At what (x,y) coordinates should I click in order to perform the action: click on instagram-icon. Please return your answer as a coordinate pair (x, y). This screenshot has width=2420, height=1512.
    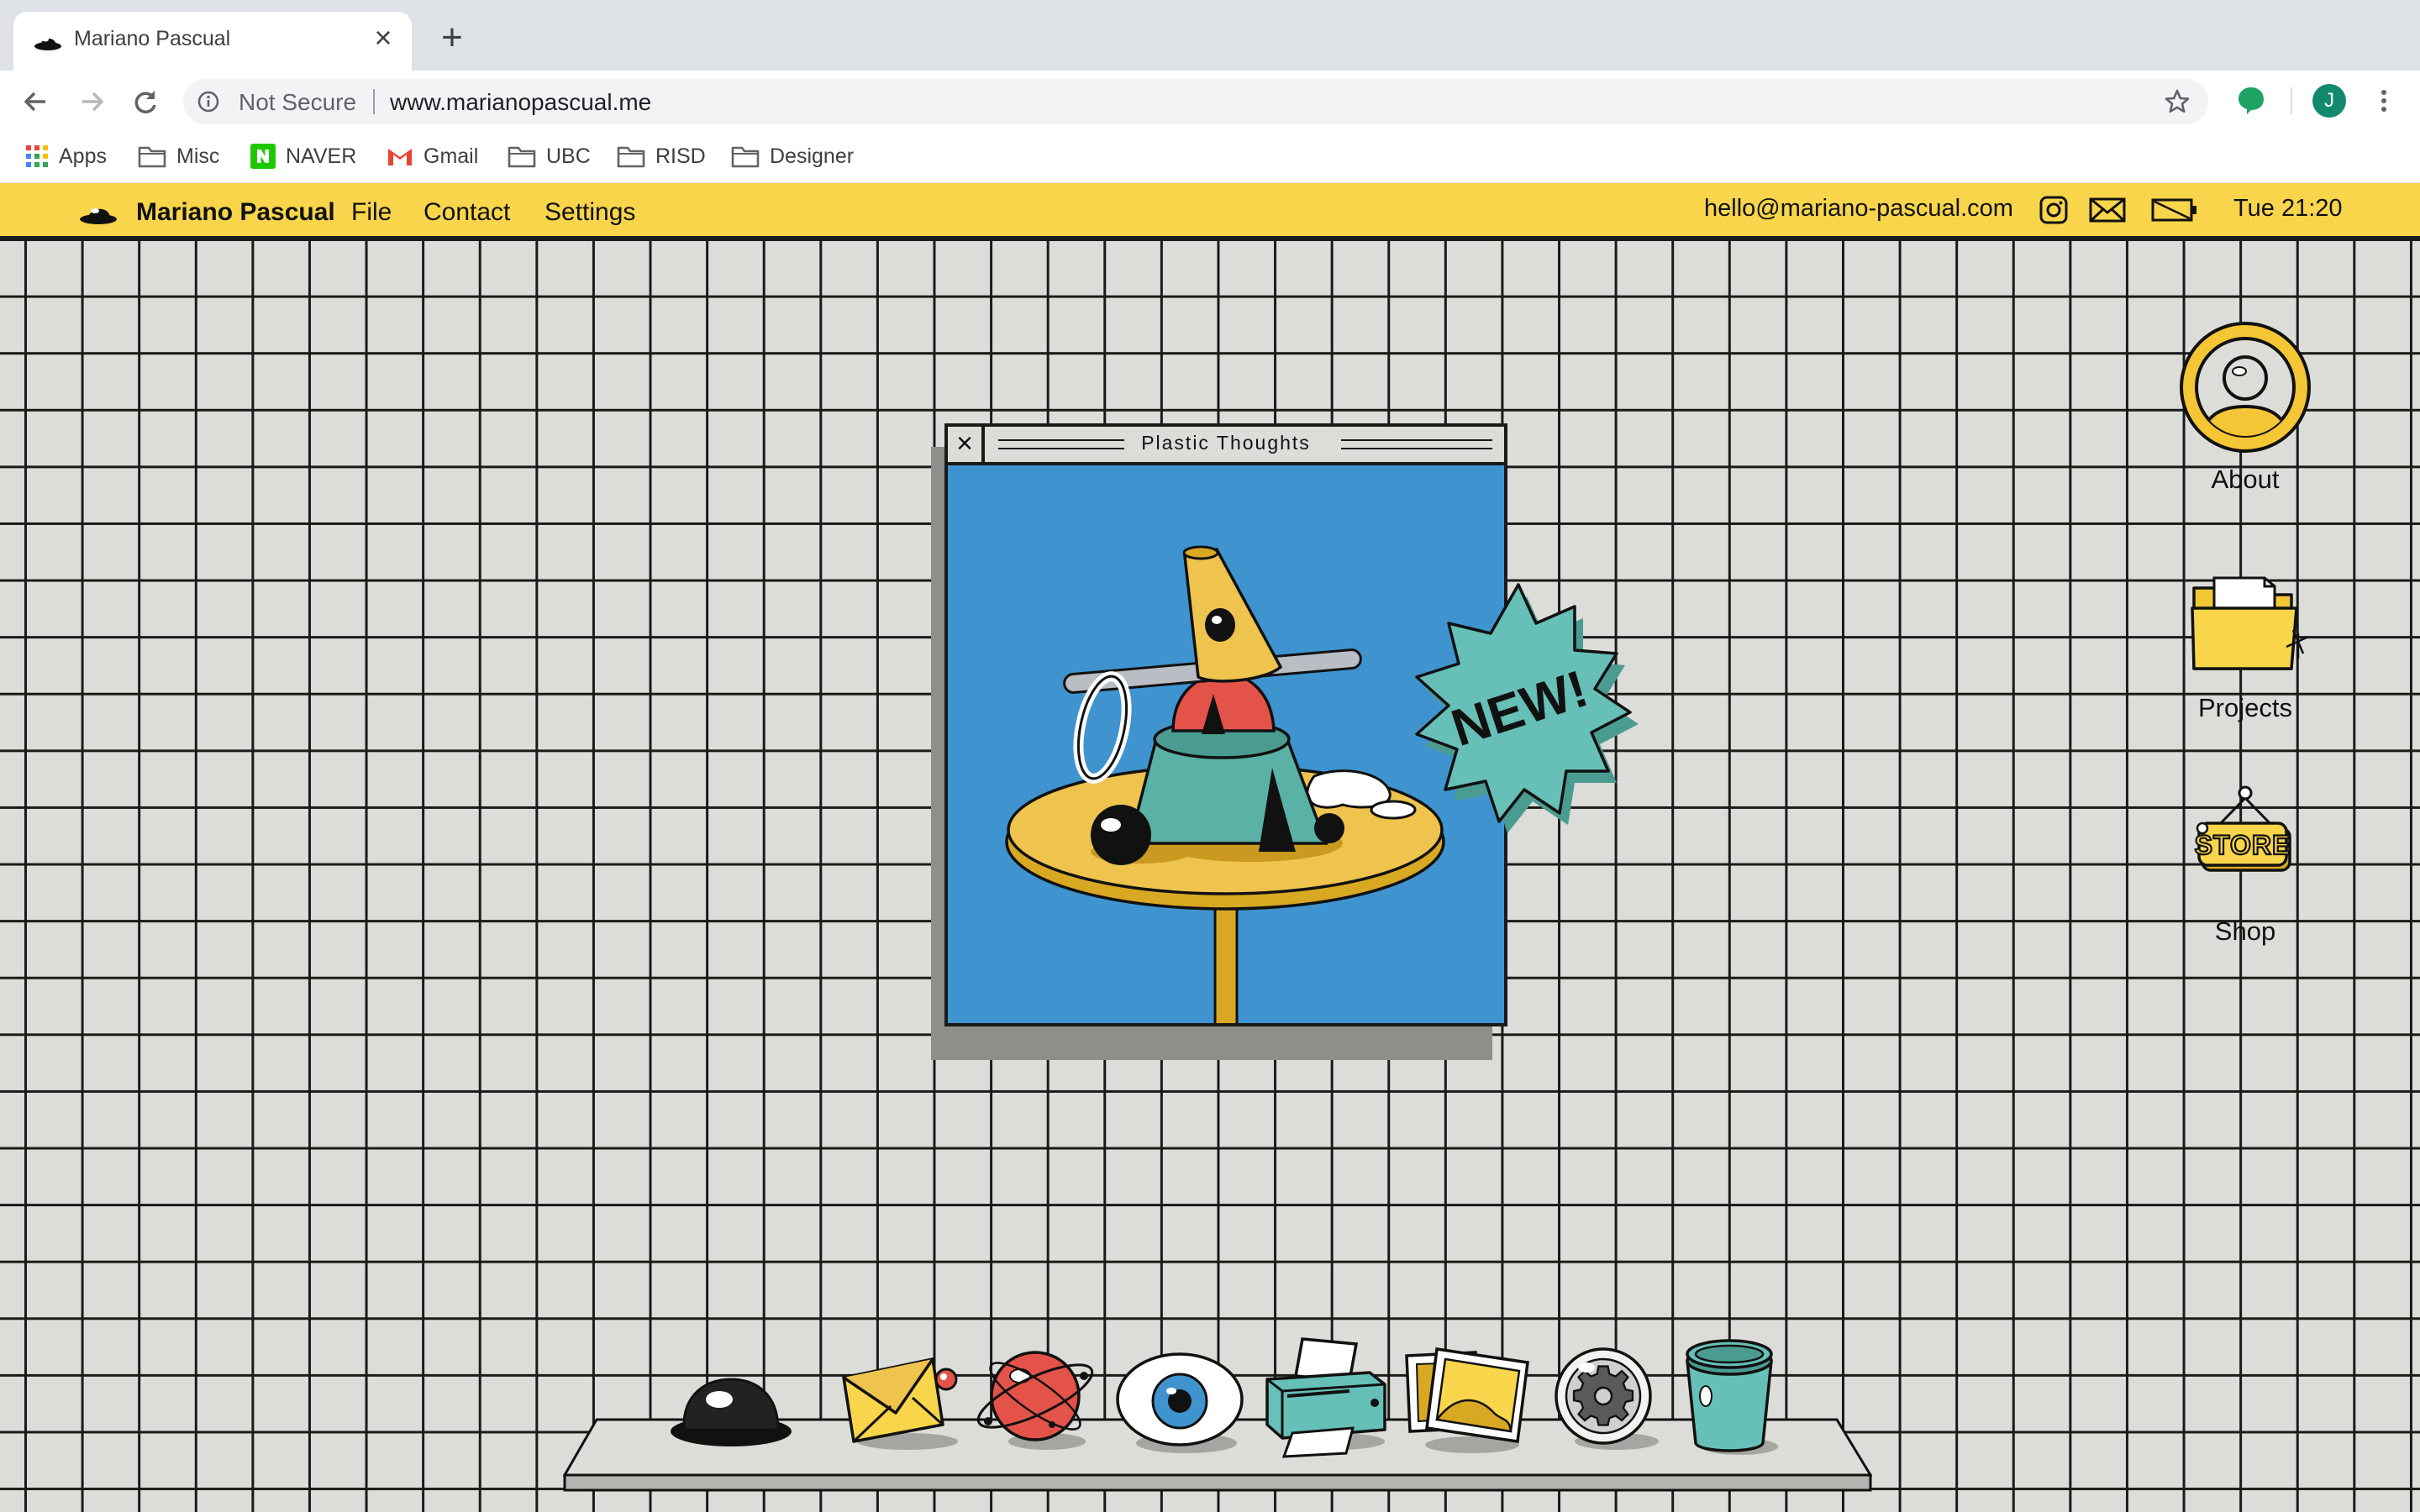
    Looking at the image, I should click on (2054, 210).